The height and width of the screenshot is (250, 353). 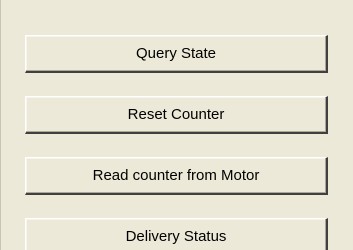 I want to click on delivery-status-label: Delivery Status, so click(x=176, y=236).